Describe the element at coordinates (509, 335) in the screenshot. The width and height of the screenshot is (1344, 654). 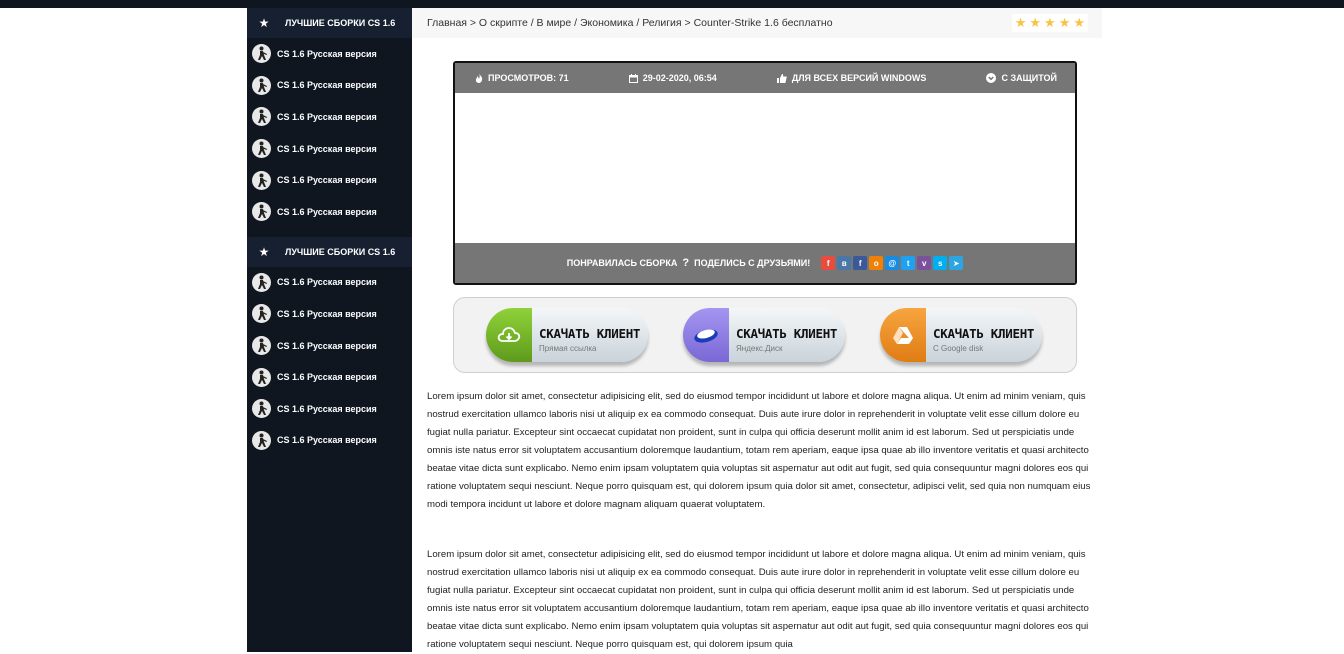
I see `cloud-download-icon` at that location.